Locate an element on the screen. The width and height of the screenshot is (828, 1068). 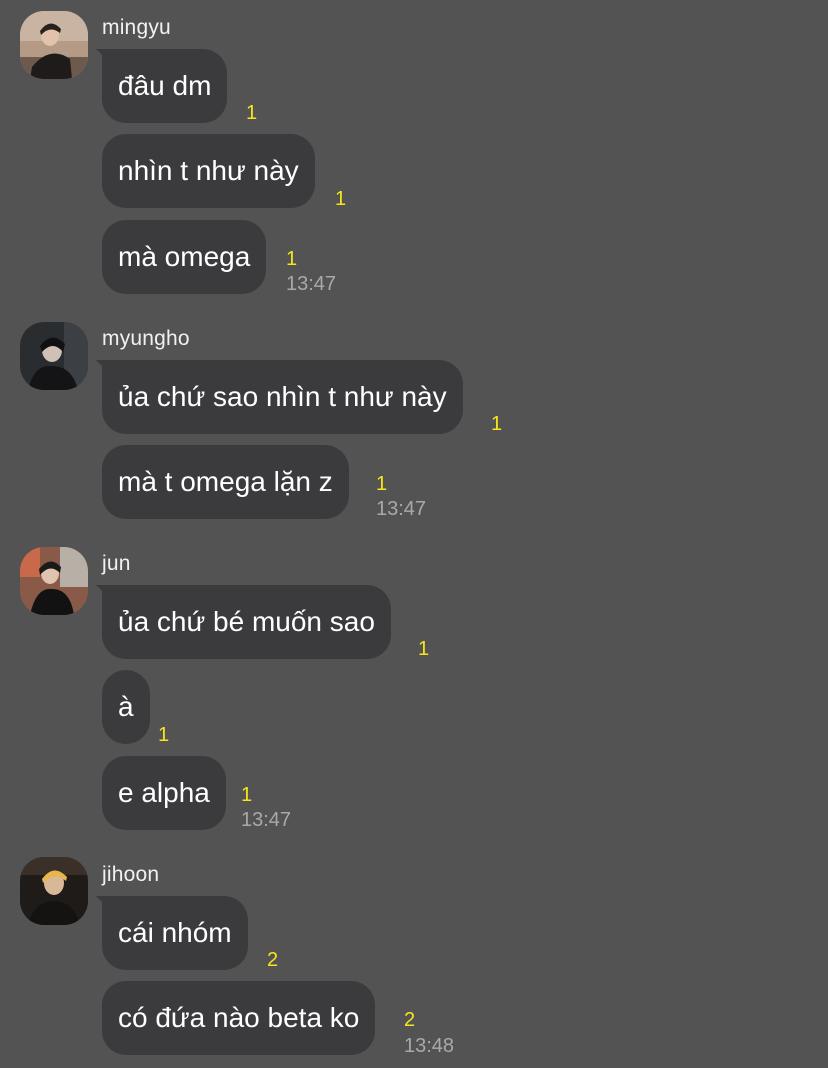
sender-name: jihoon is located at coordinates (131, 874).